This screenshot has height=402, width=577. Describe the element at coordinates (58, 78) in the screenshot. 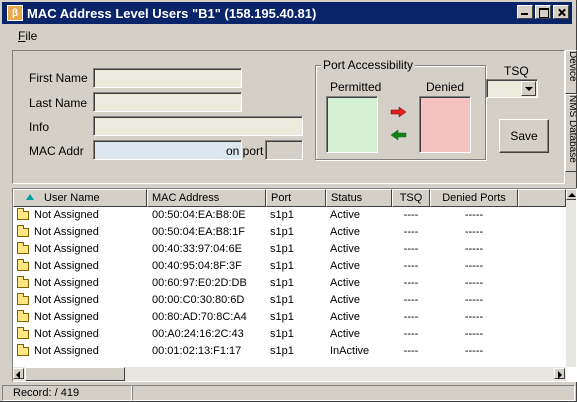

I see `first-name-label: First Name` at that location.